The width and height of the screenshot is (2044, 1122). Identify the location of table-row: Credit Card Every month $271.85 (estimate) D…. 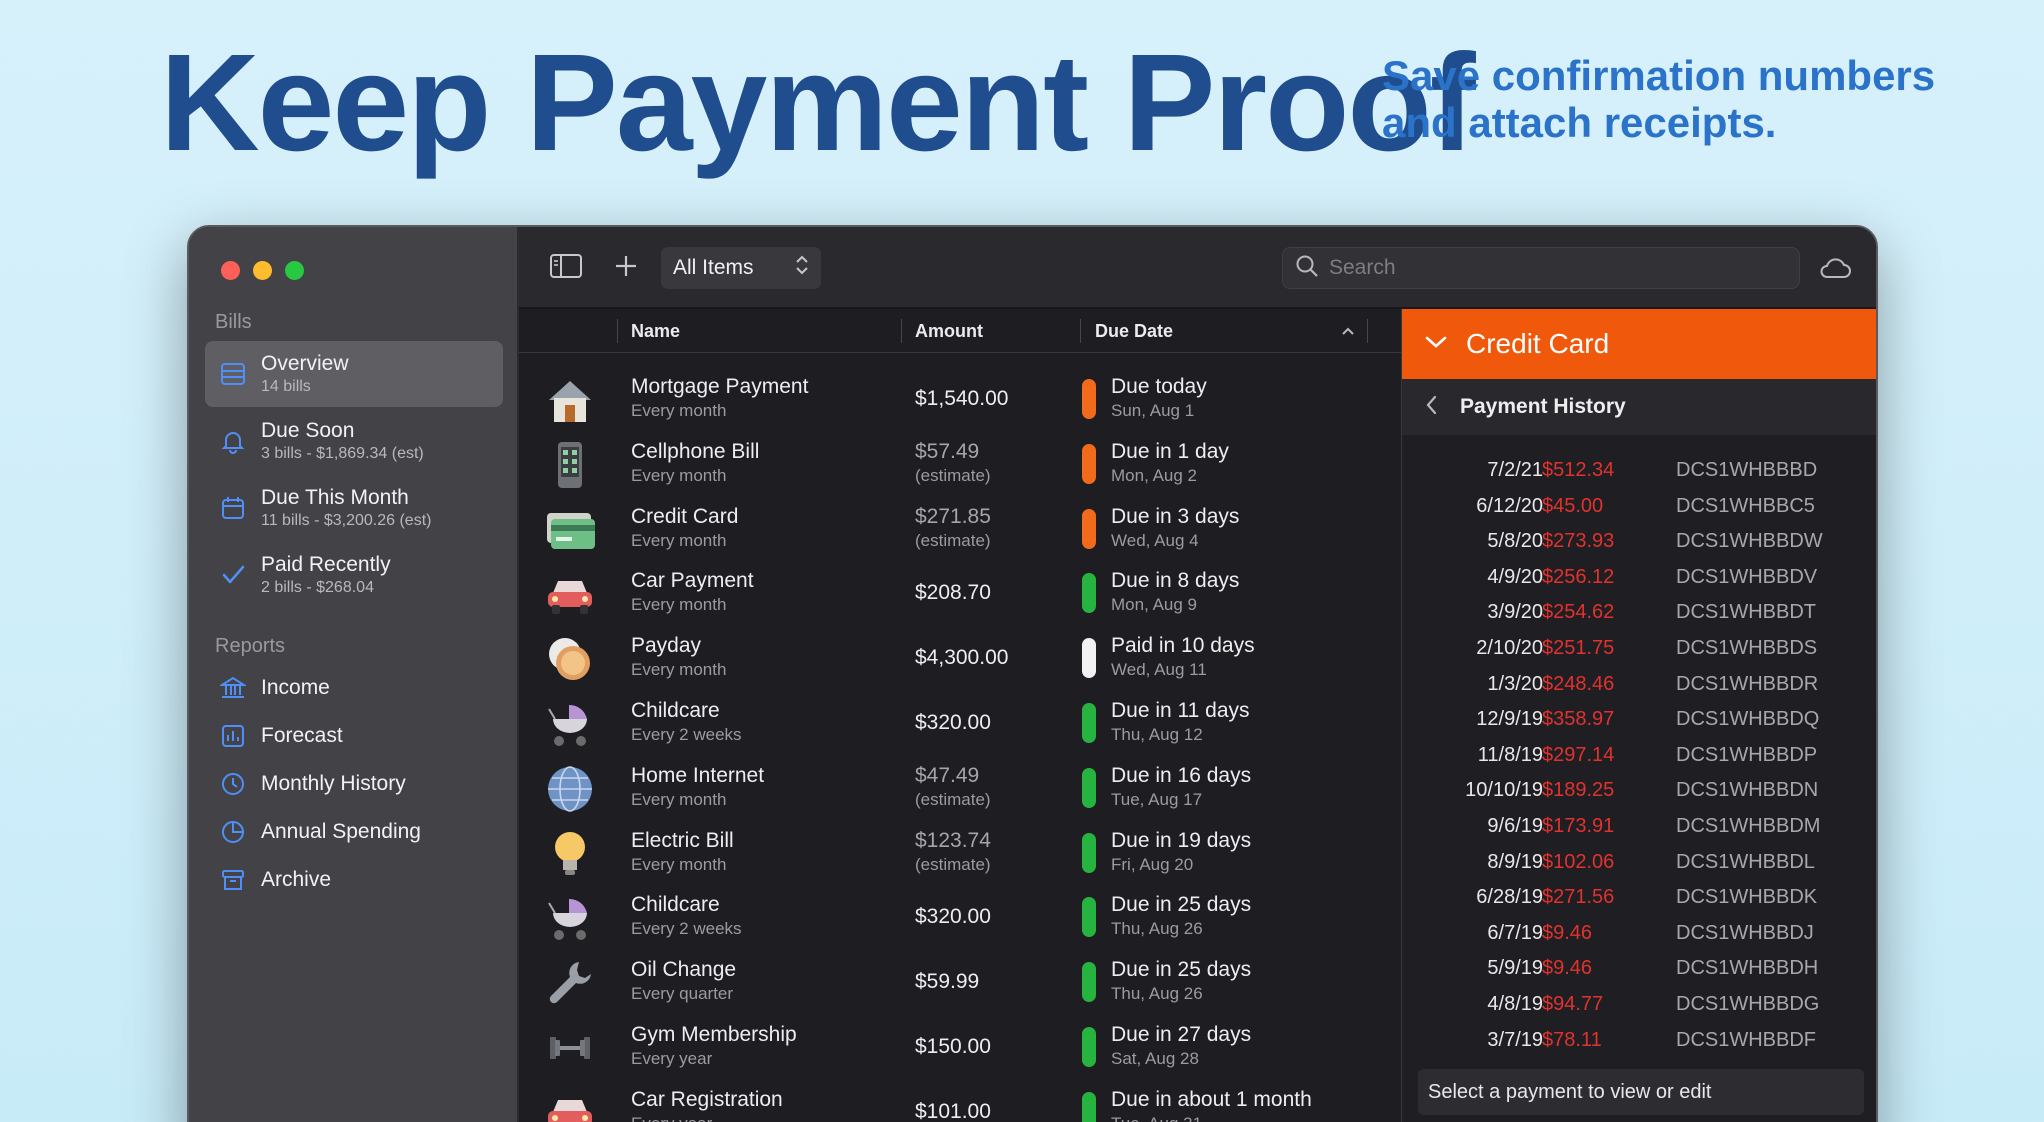
(960, 529).